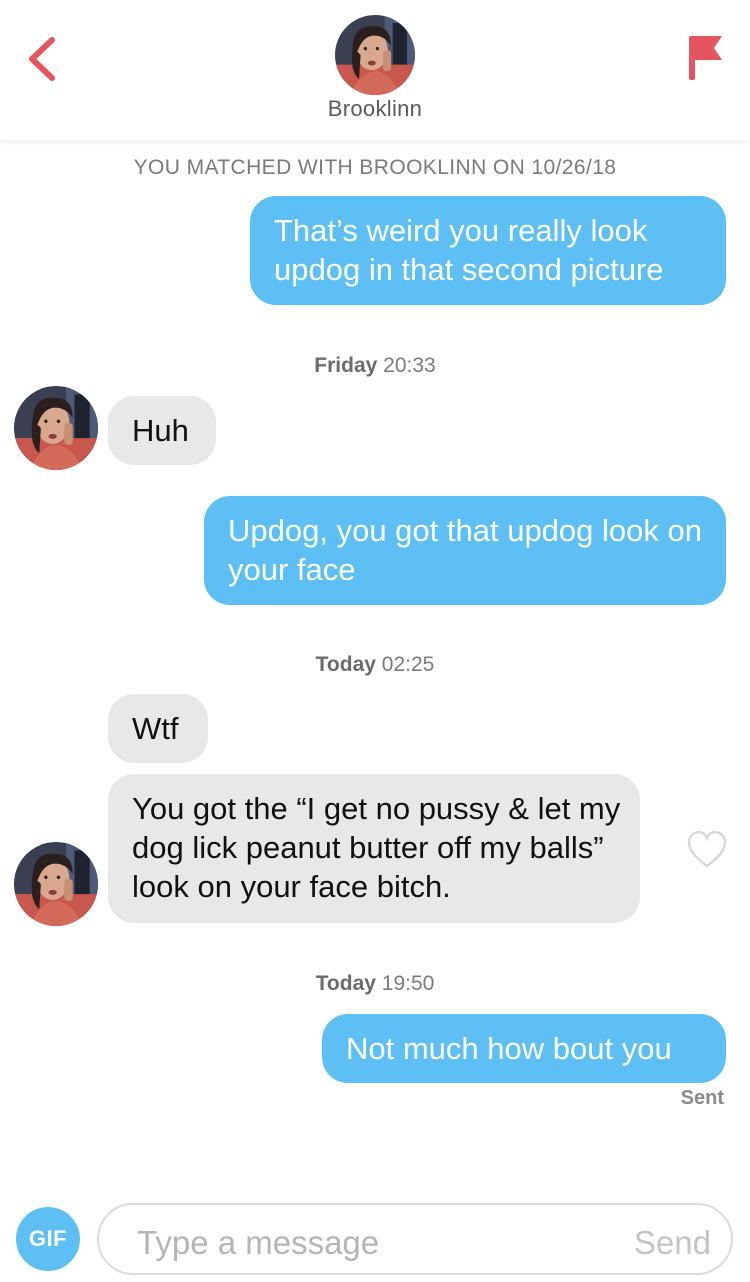  Describe the element at coordinates (408, 664) in the screenshot. I see `timestamp-time: 02:25` at that location.